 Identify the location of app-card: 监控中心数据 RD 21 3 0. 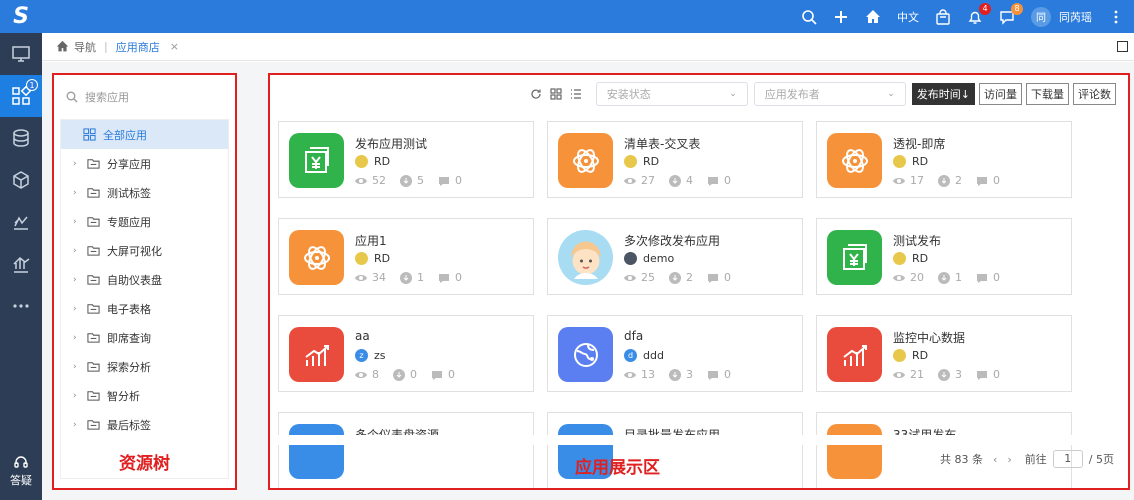
(944, 353).